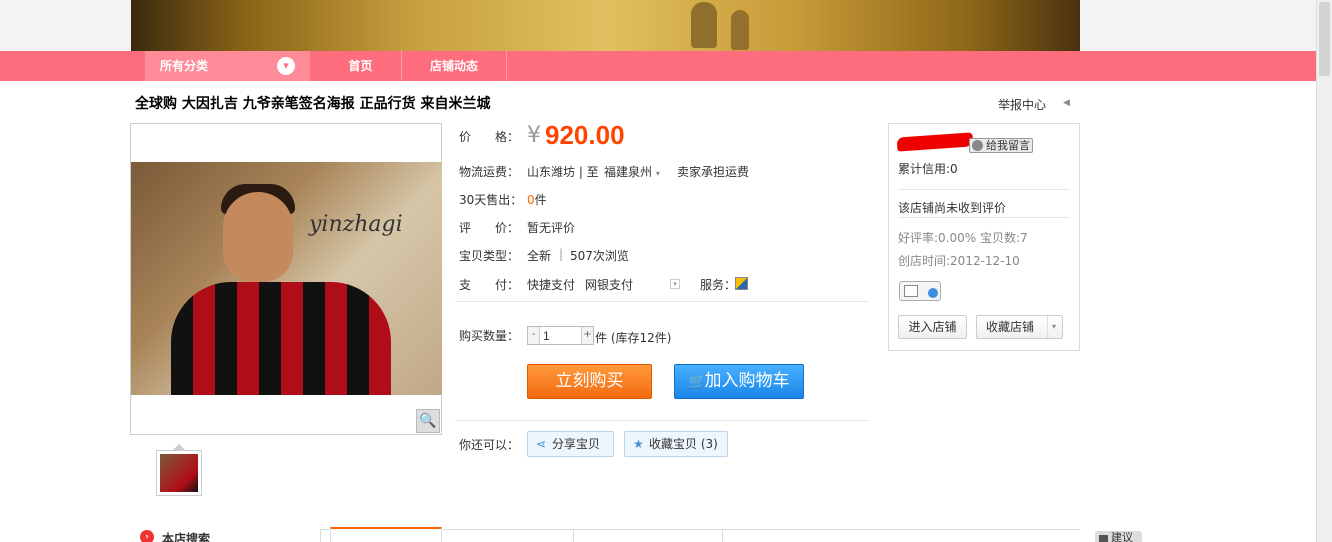  Describe the element at coordinates (683, 444) in the screenshot. I see `favorite-label: 收藏宝贝 (3)` at that location.